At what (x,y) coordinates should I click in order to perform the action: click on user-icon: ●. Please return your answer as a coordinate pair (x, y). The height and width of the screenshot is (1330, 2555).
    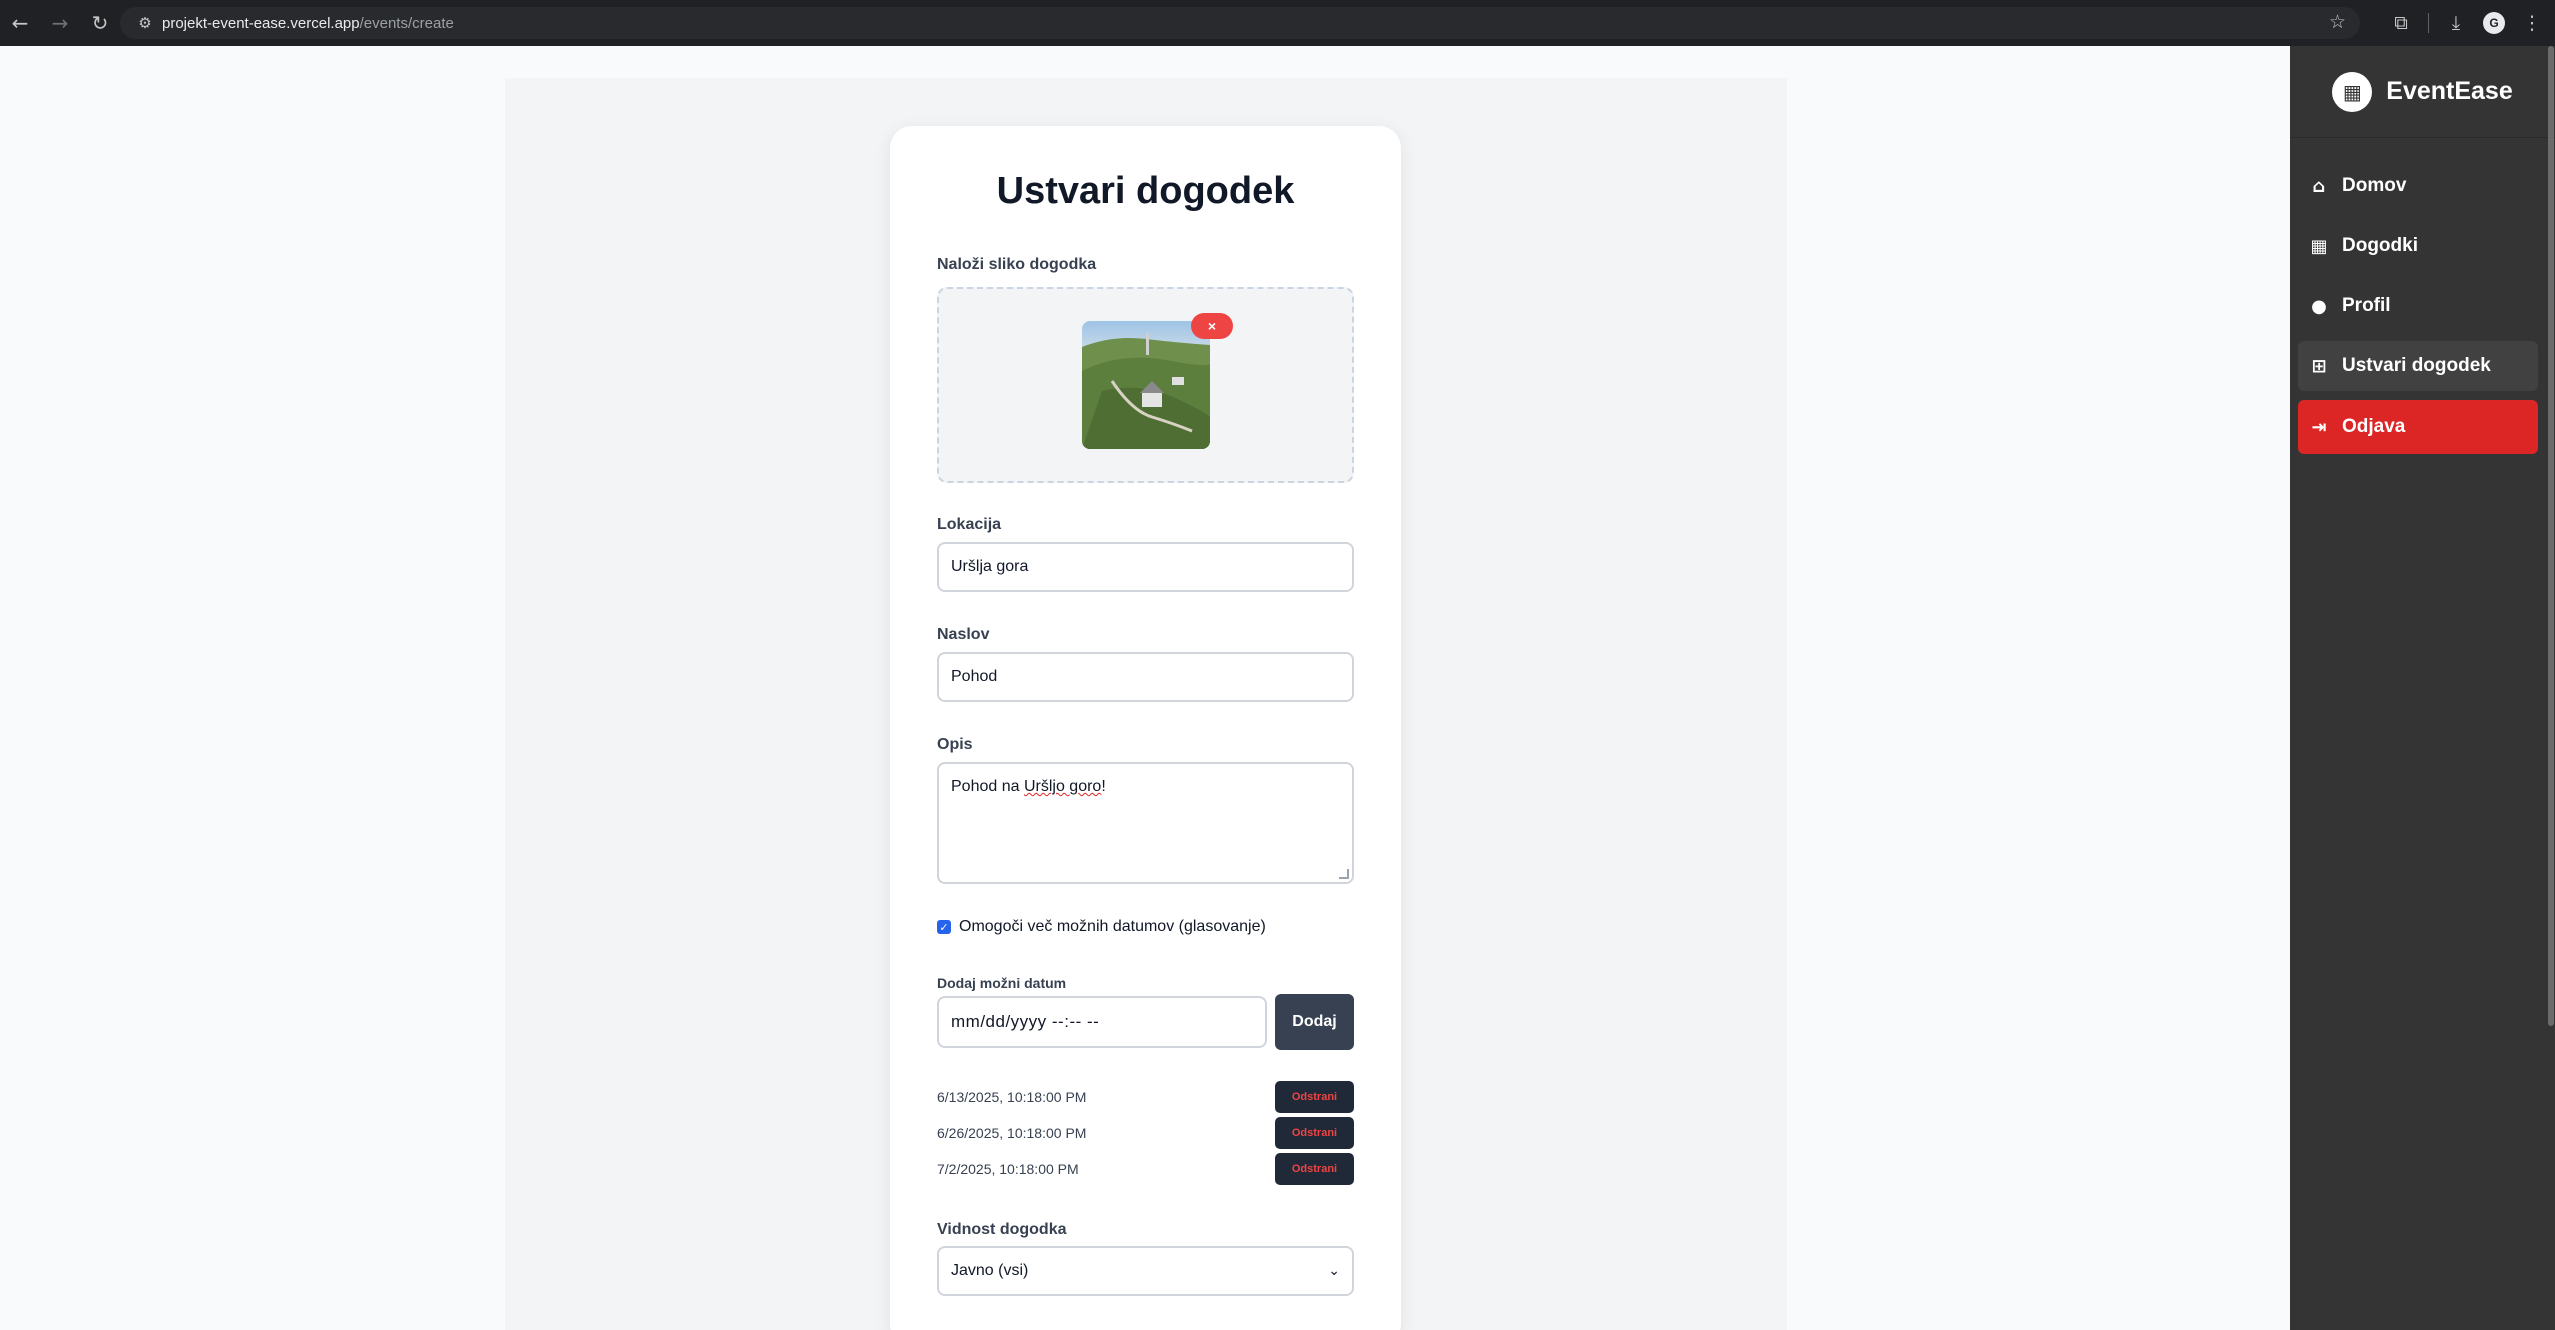
    Looking at the image, I should click on (2319, 306).